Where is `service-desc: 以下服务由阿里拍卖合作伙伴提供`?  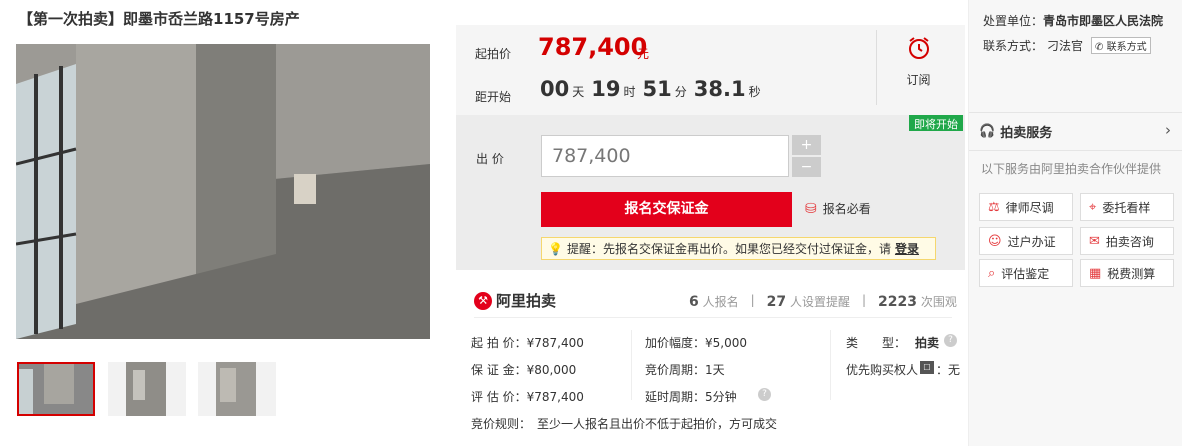 service-desc: 以下服务由阿里拍卖合作伙伴提供 is located at coordinates (1071, 169).